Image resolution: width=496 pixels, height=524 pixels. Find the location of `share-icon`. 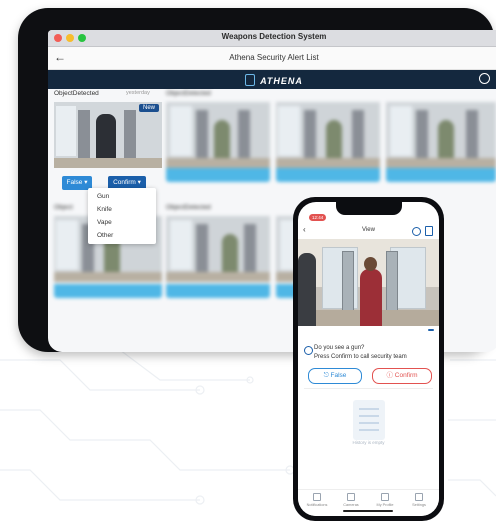

share-icon is located at coordinates (429, 231).